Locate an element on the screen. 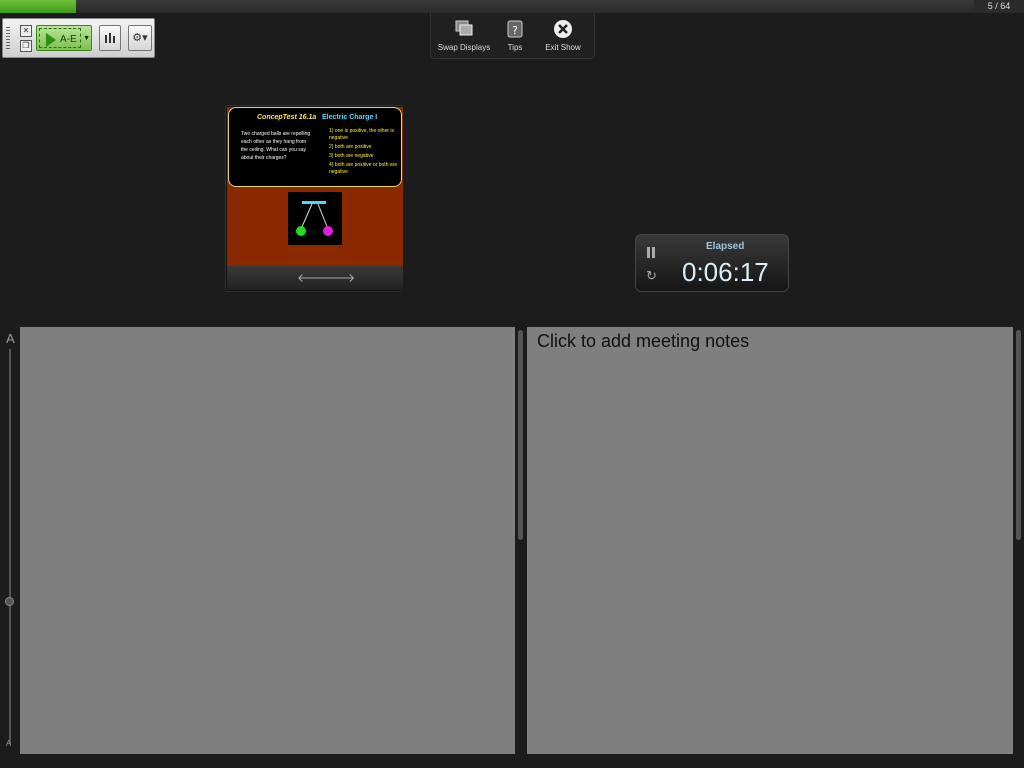  bar-chart-icon is located at coordinates (110, 38).